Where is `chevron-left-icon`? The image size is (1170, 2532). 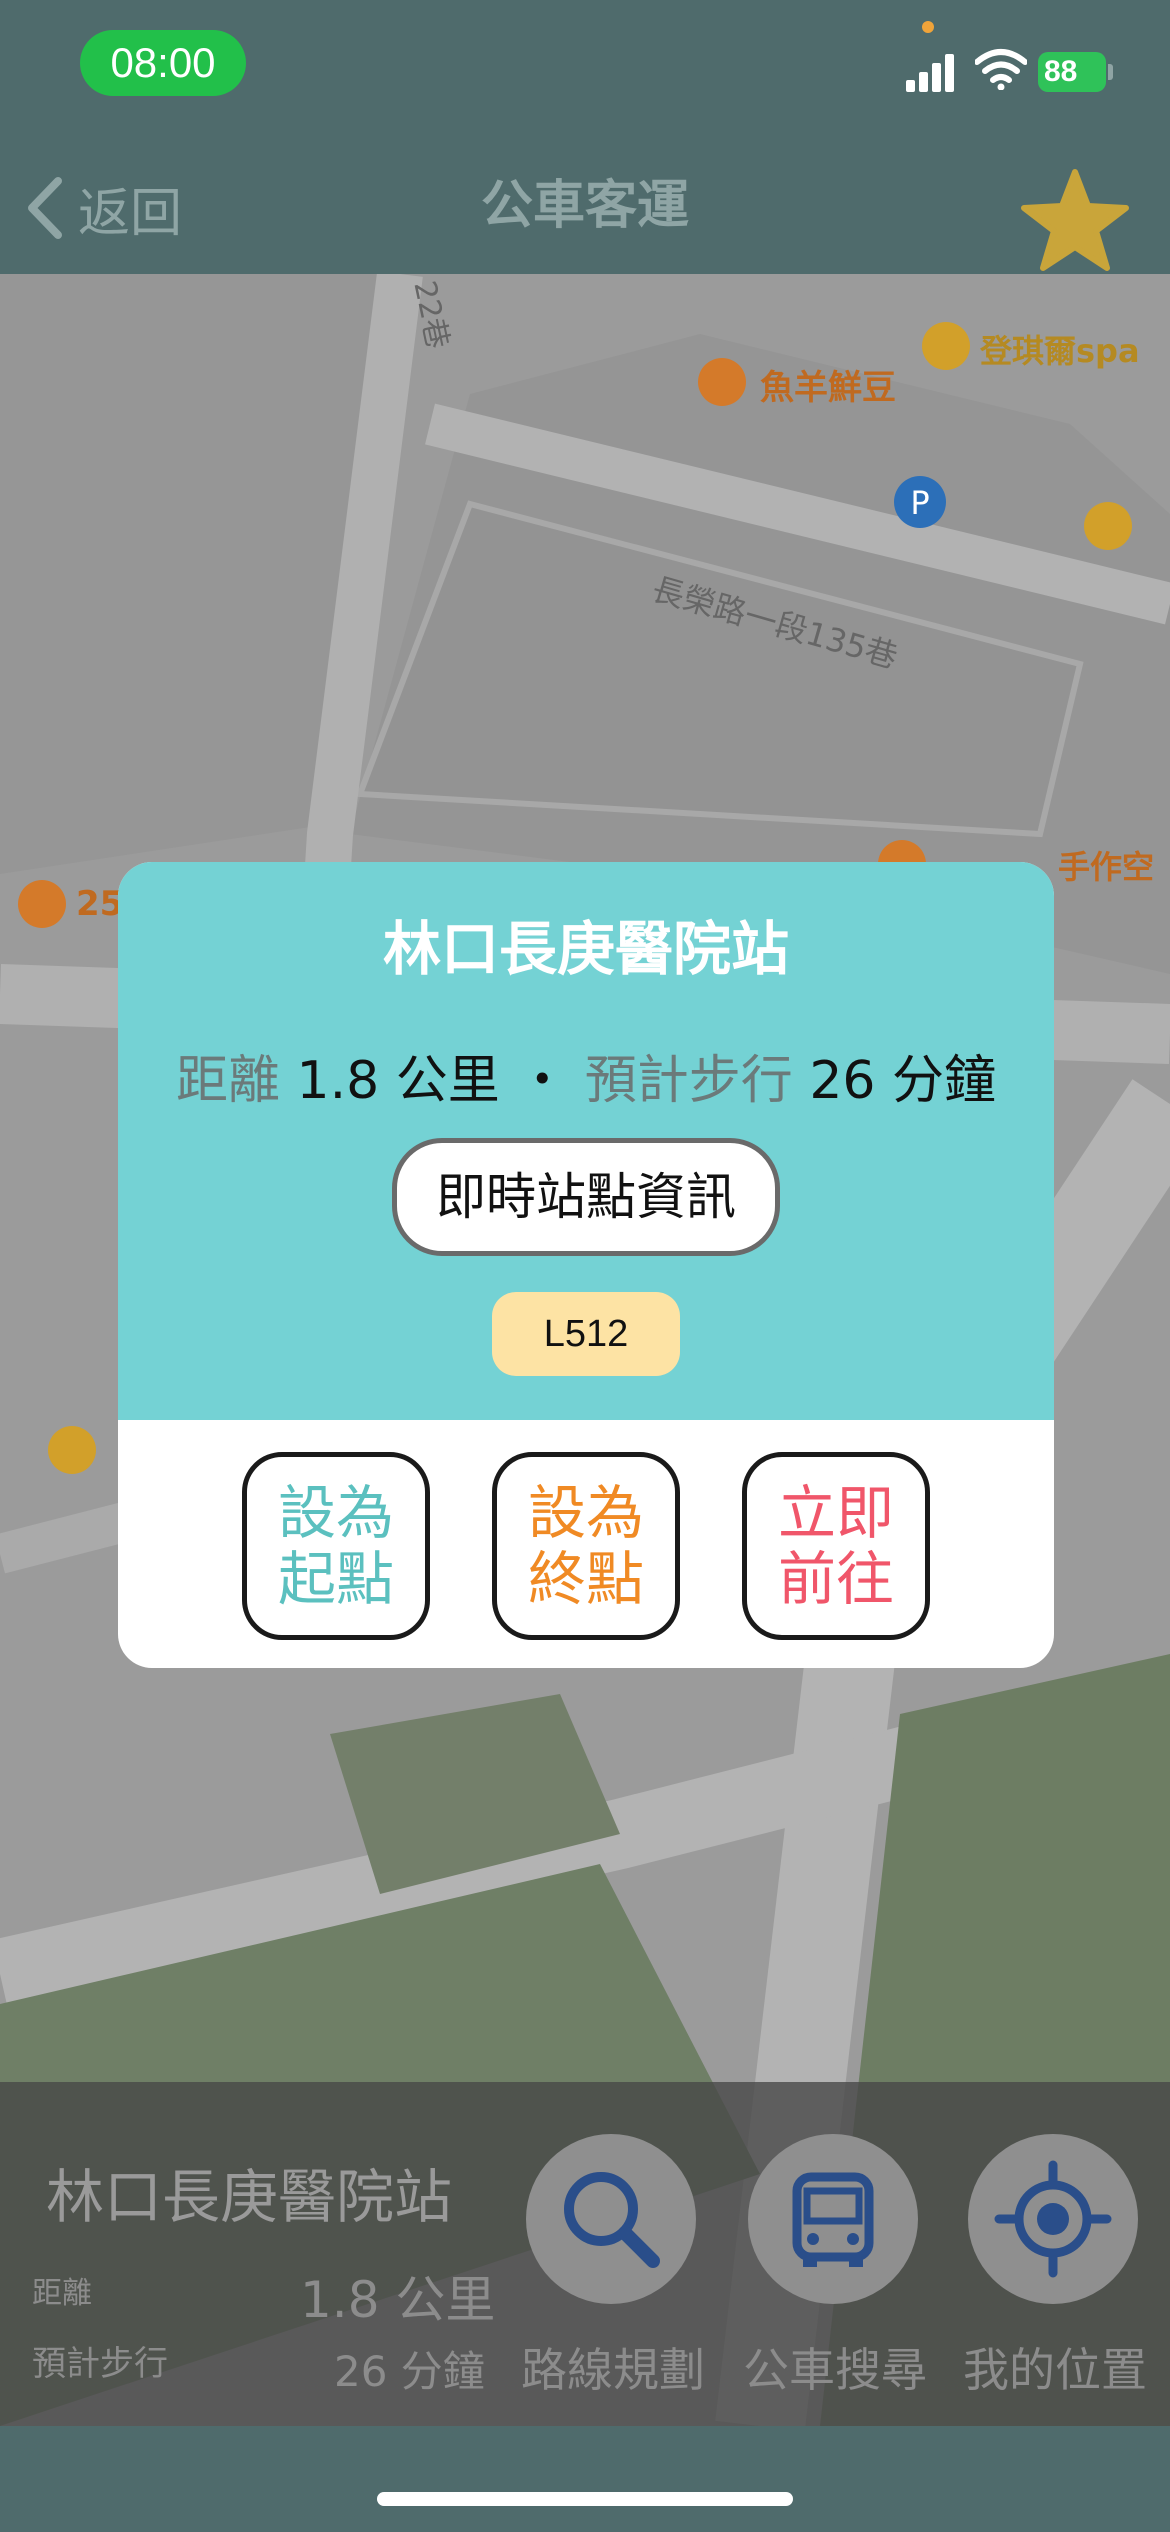 chevron-left-icon is located at coordinates (45, 208).